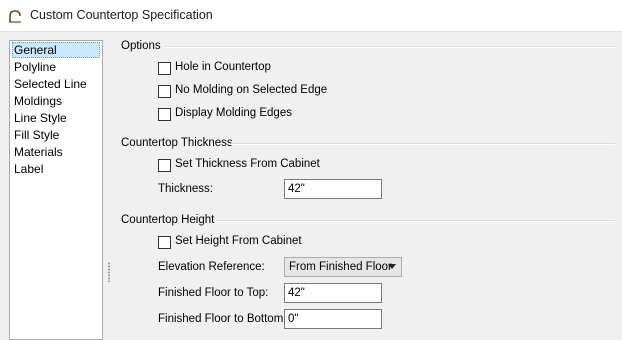  I want to click on chevron-down-icon, so click(392, 266).